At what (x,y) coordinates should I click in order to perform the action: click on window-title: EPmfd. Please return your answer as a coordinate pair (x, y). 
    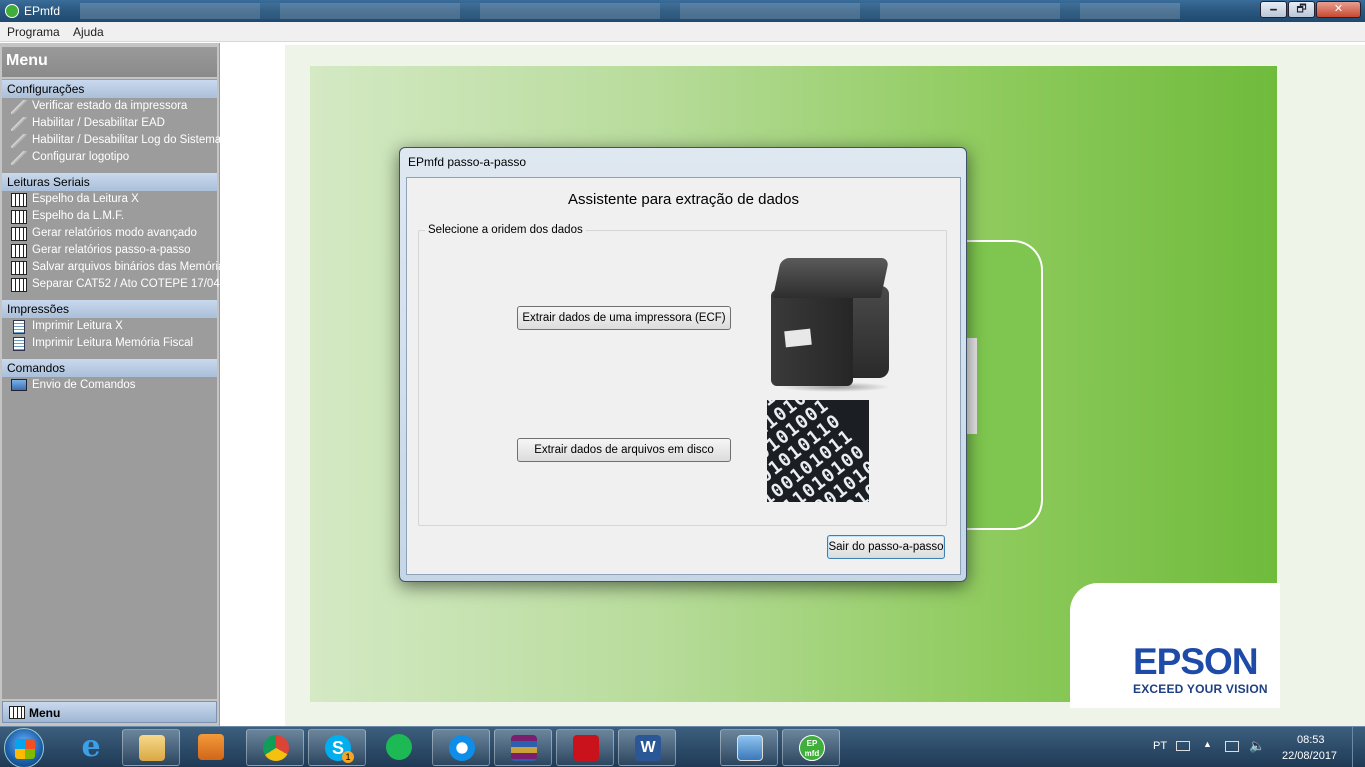
    Looking at the image, I should click on (42, 11).